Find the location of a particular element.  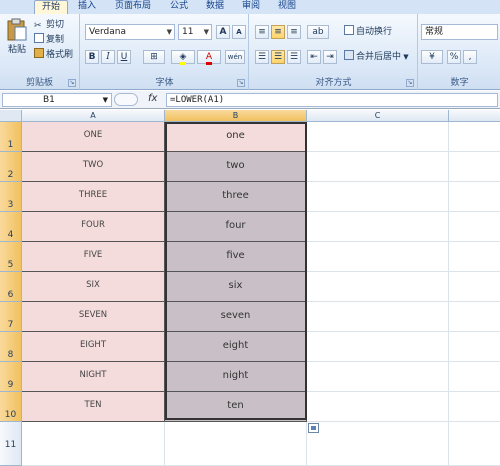

italic-button: I is located at coordinates (108, 57).